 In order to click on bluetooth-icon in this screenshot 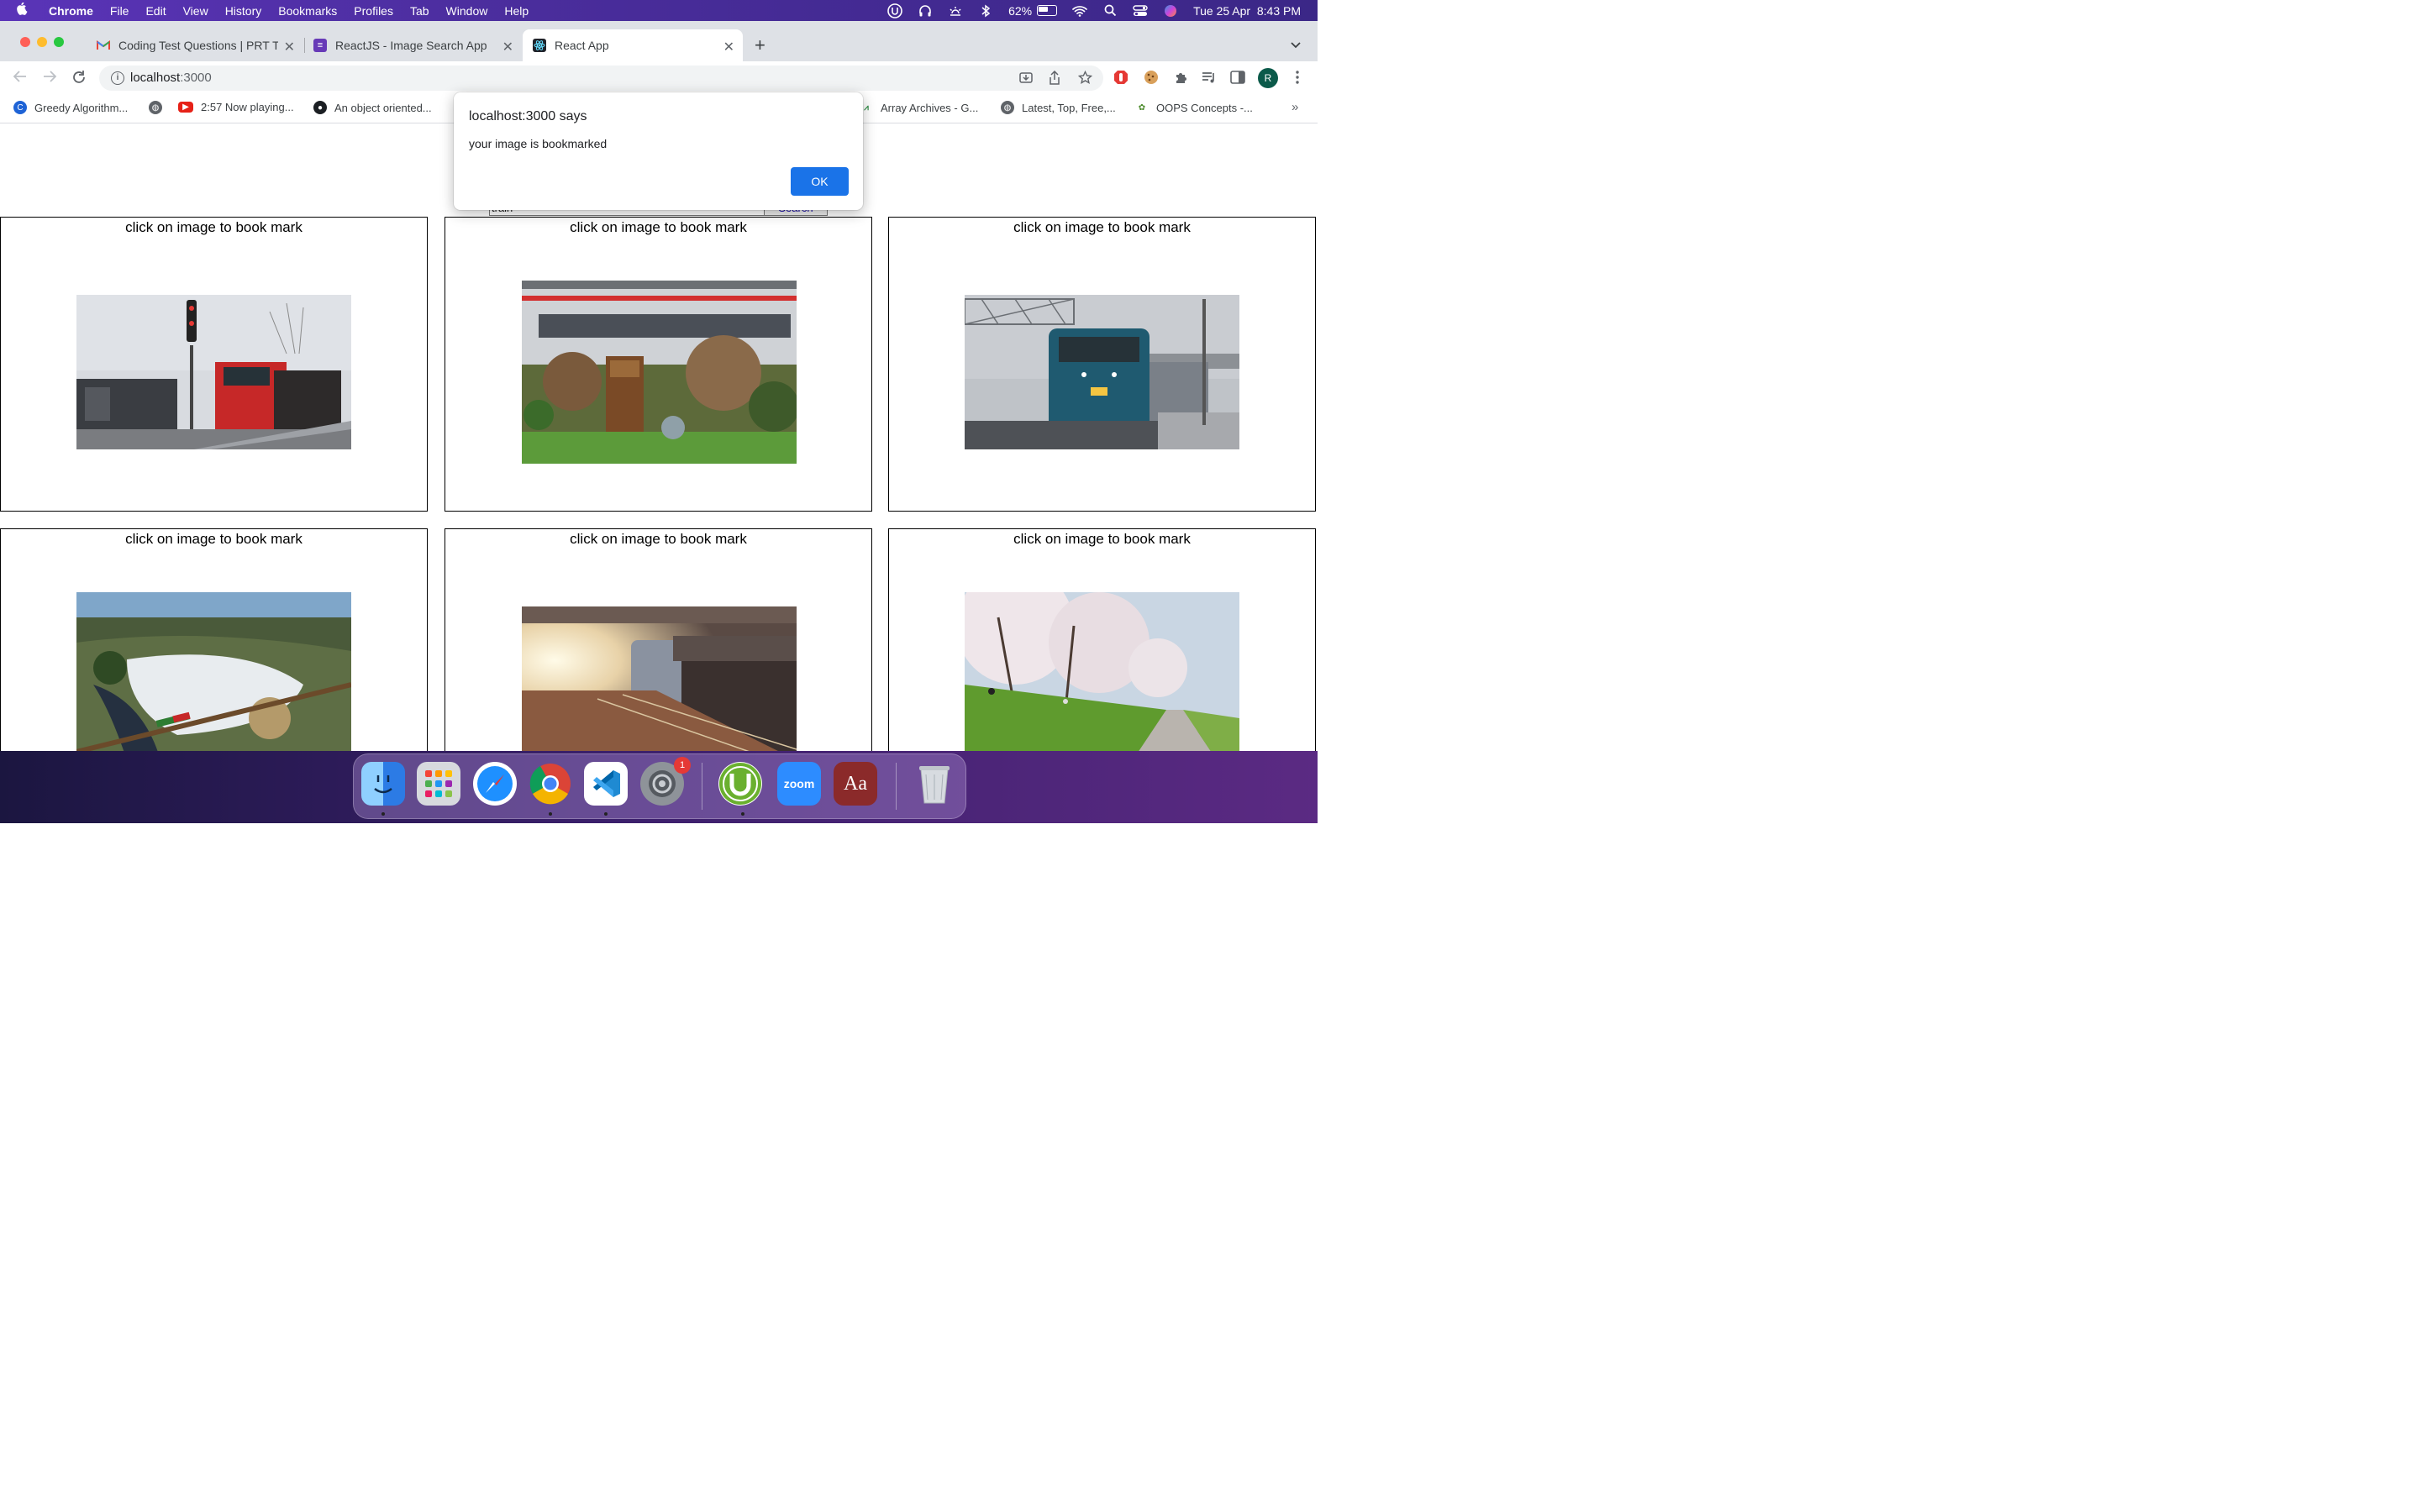, I will do `click(986, 10)`.